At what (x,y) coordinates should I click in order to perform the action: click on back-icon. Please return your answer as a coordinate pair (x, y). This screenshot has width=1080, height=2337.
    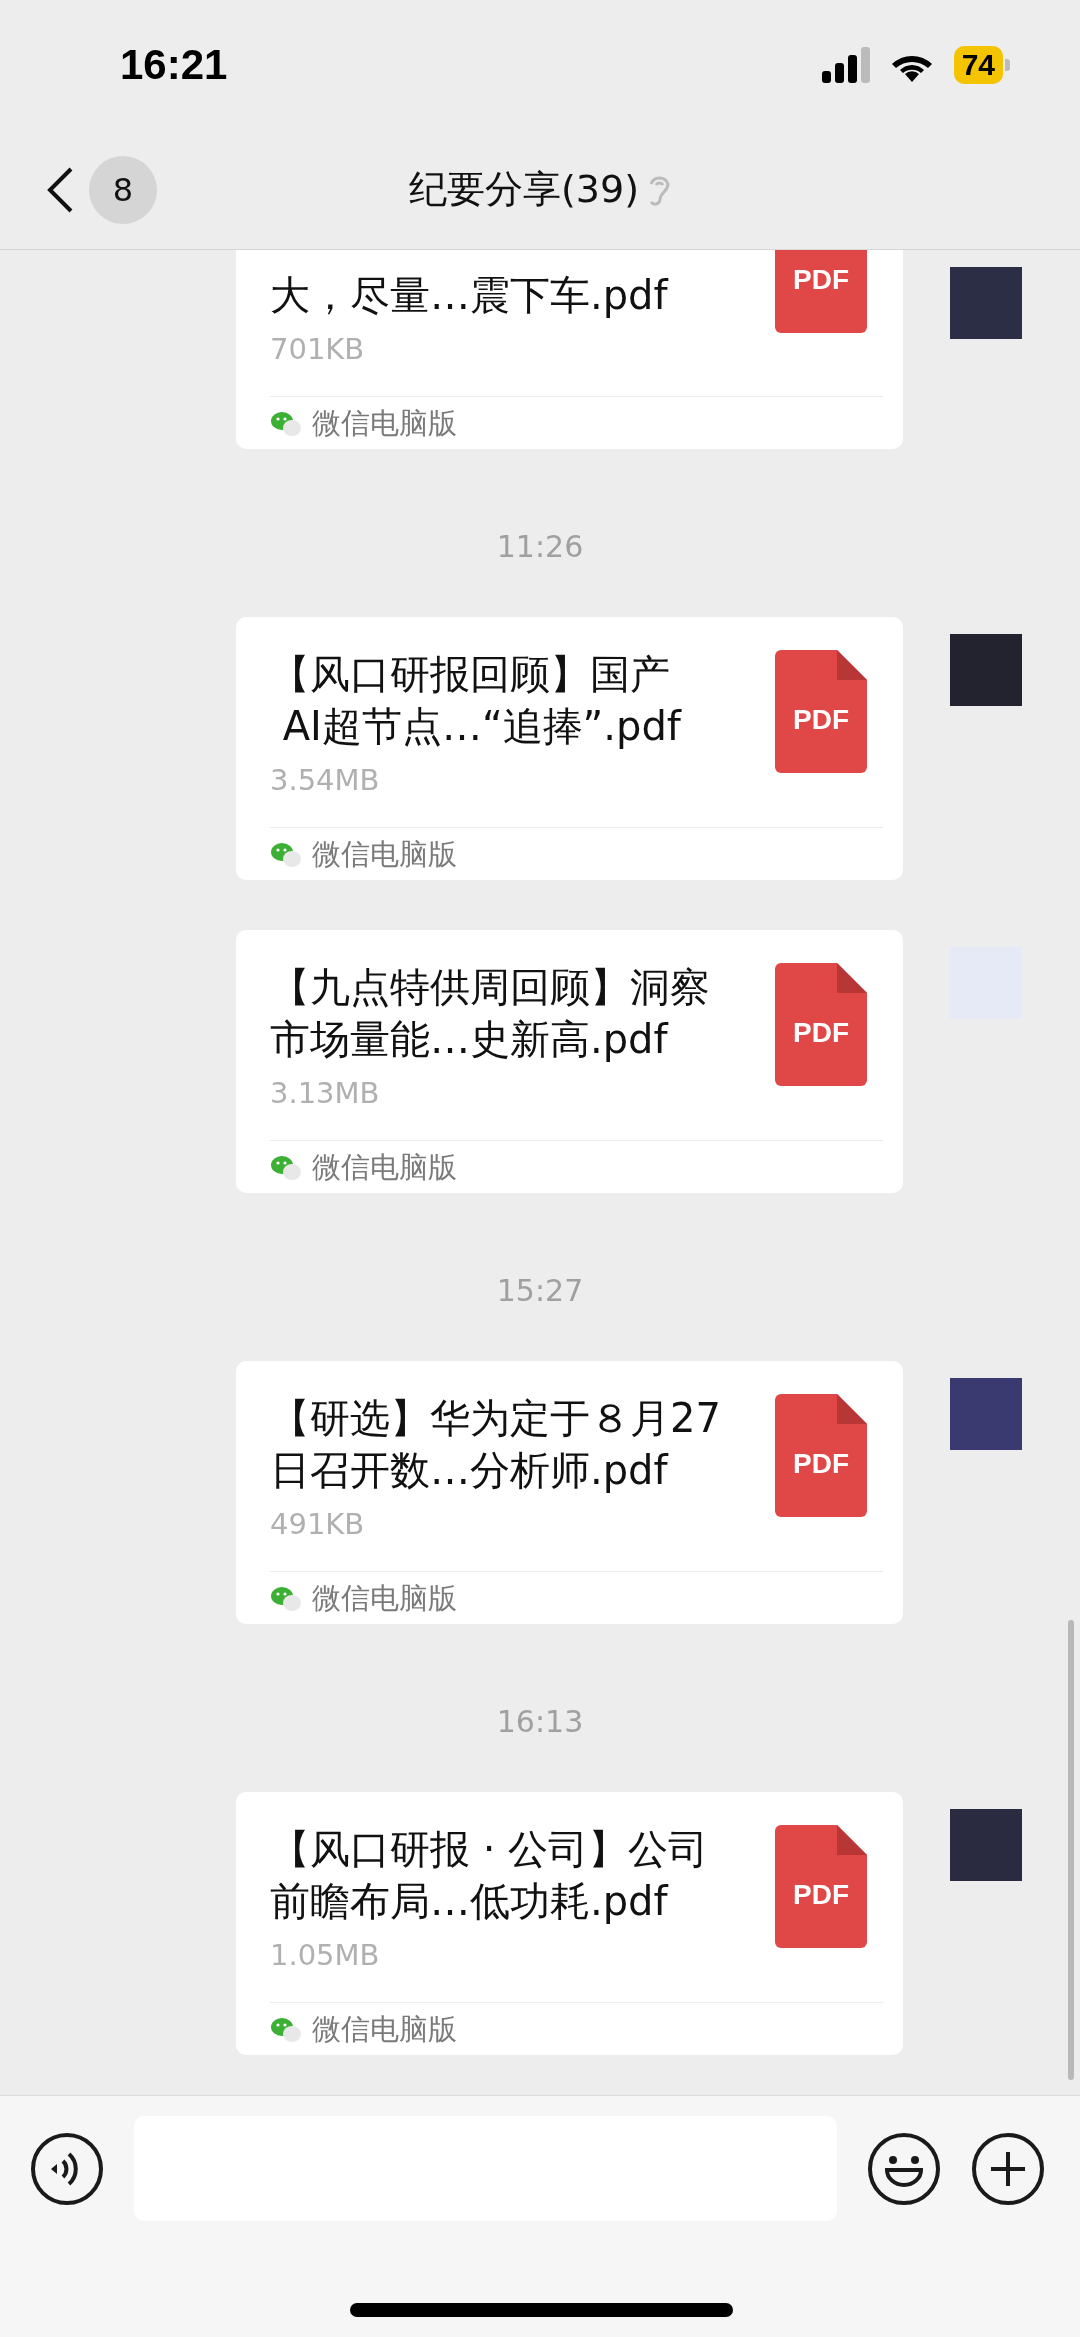
    Looking at the image, I should click on (60, 189).